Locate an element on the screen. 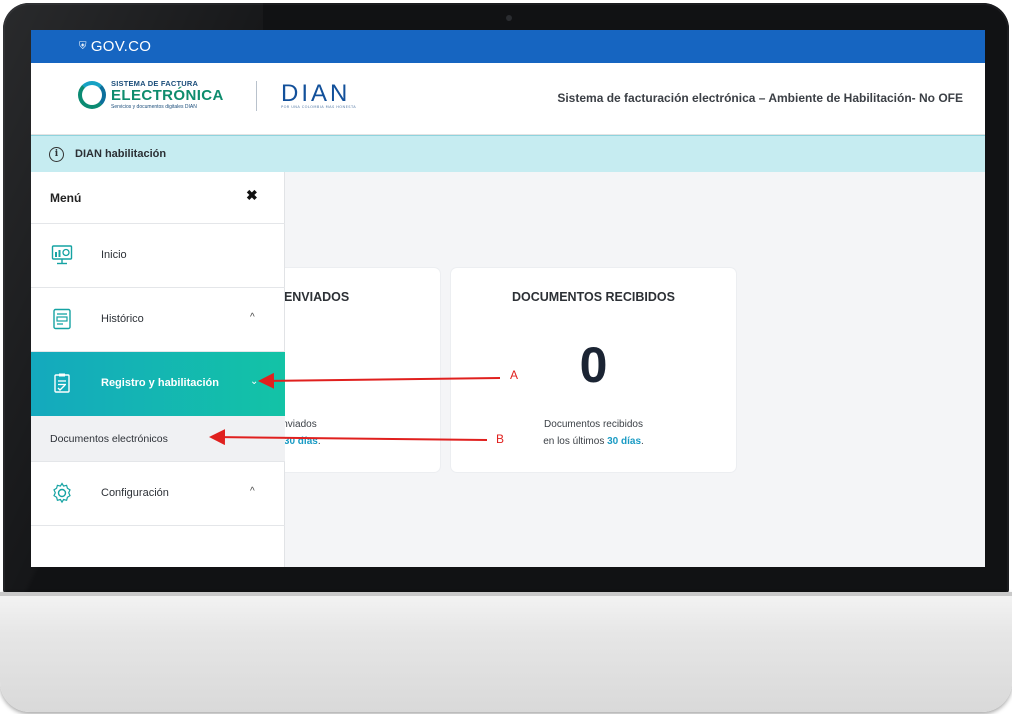 This screenshot has width=1012, height=714. sidebar-item-configuracion: Configuración ^ is located at coordinates (158, 494).